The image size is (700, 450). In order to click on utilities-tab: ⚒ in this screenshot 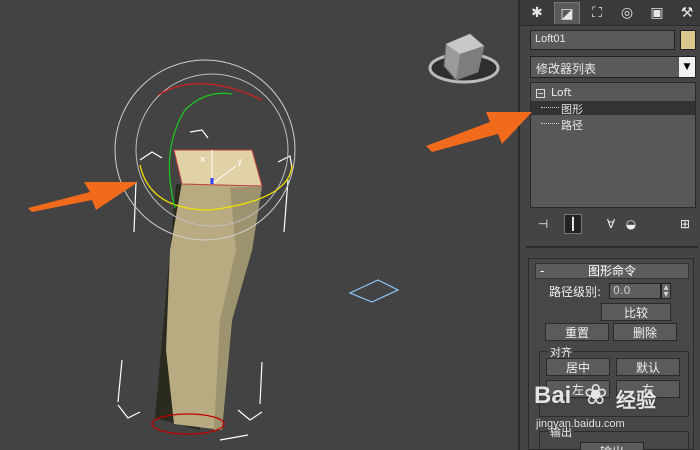, I will do `click(687, 13)`.